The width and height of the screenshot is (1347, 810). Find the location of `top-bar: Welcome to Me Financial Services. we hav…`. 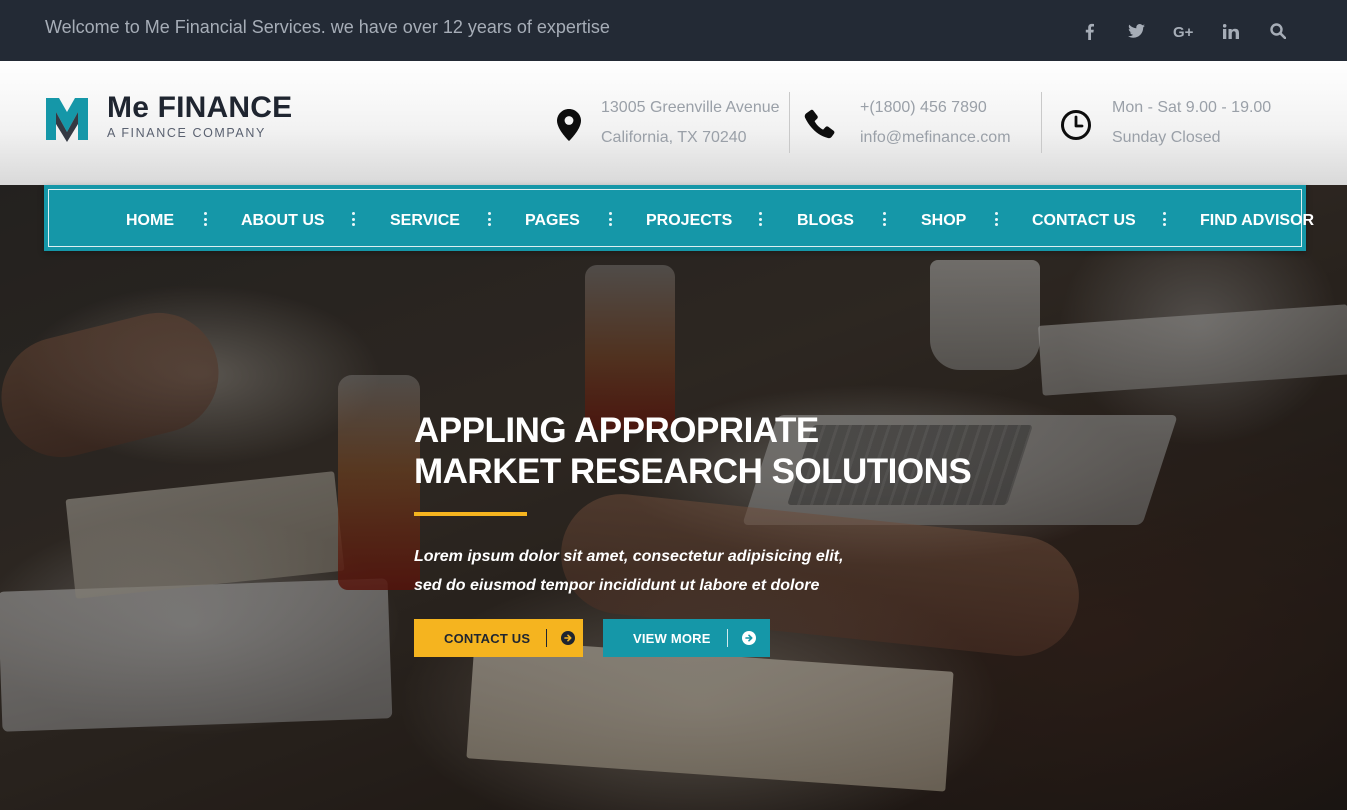

top-bar: Welcome to Me Financial Services. we hav… is located at coordinates (673, 30).